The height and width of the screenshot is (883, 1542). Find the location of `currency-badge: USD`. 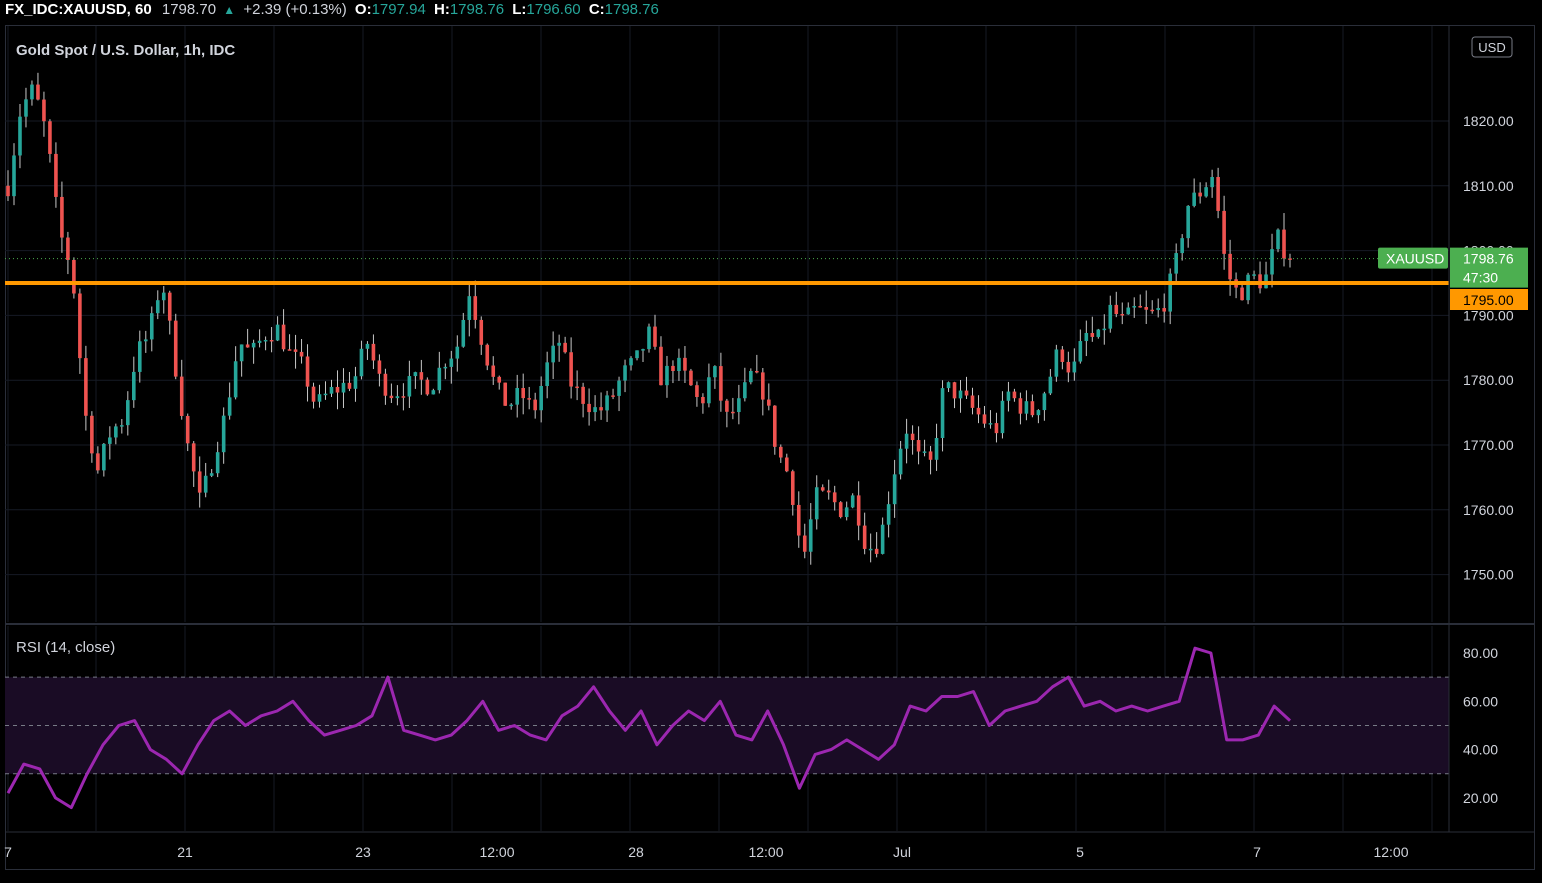

currency-badge: USD is located at coordinates (1492, 47).